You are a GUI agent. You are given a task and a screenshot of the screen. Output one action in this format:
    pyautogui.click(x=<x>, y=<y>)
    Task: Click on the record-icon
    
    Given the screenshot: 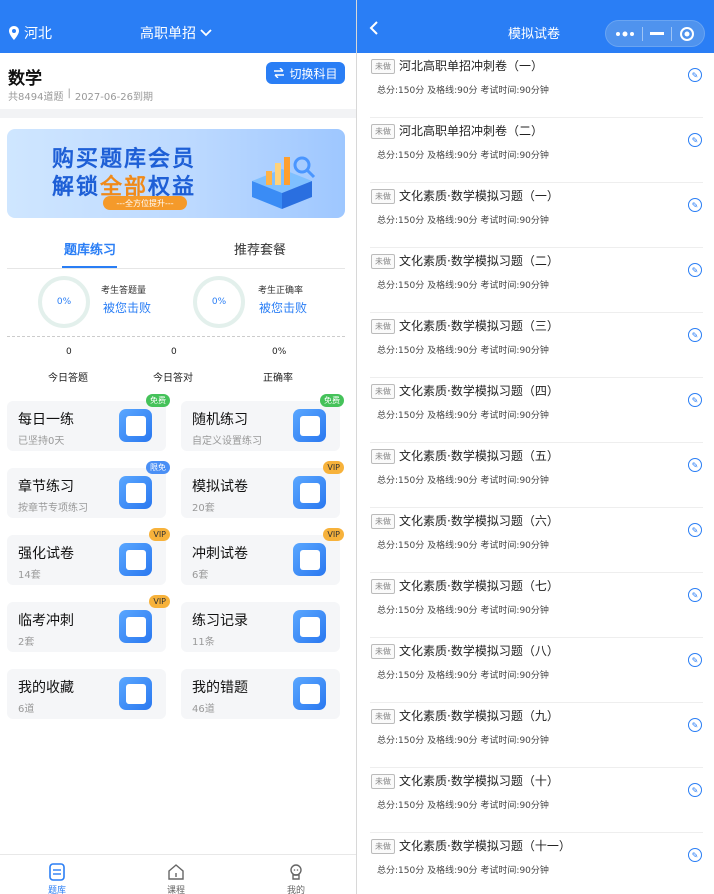 What is the action you would take?
    pyautogui.click(x=309, y=626)
    